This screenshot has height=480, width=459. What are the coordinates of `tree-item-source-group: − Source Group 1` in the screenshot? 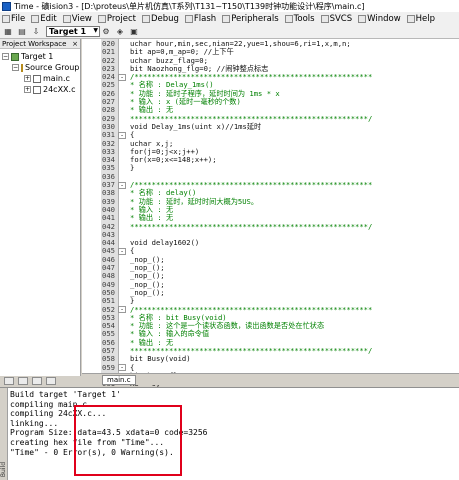 It's located at (43, 67).